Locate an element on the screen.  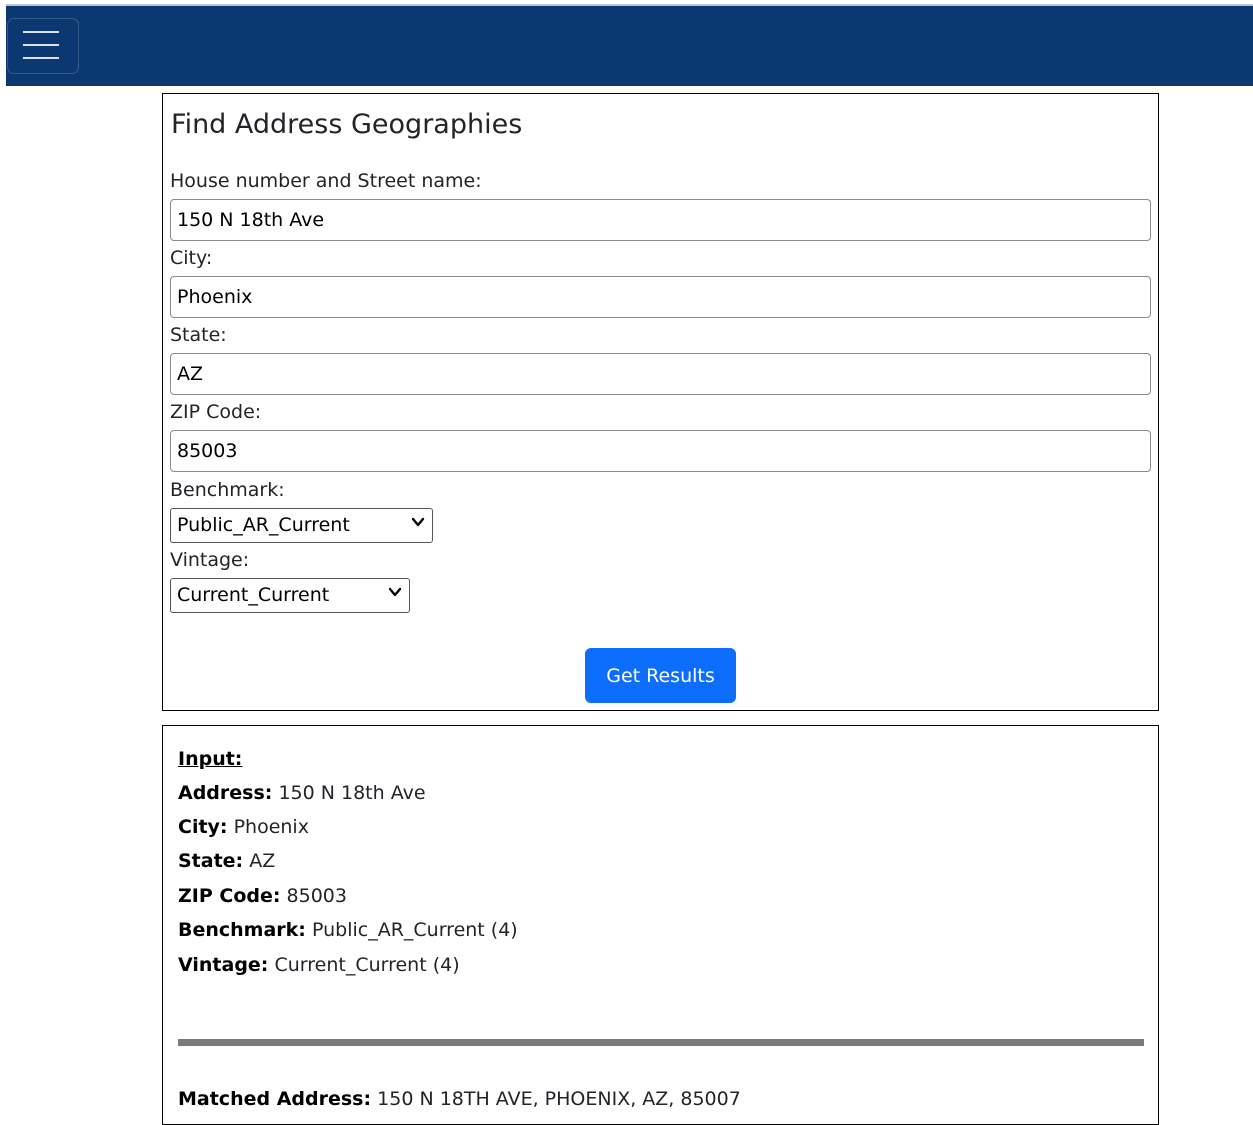
city-label: City: is located at coordinates (191, 258).